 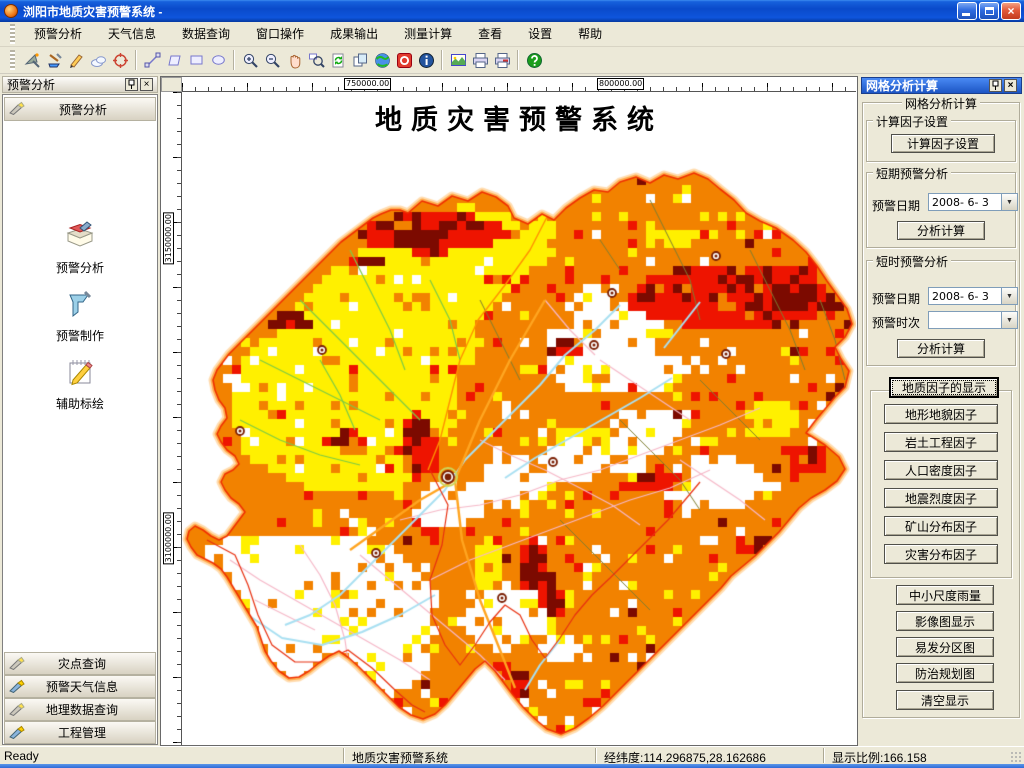 I want to click on short-time-times-label: 预警时次, so click(x=896, y=323).